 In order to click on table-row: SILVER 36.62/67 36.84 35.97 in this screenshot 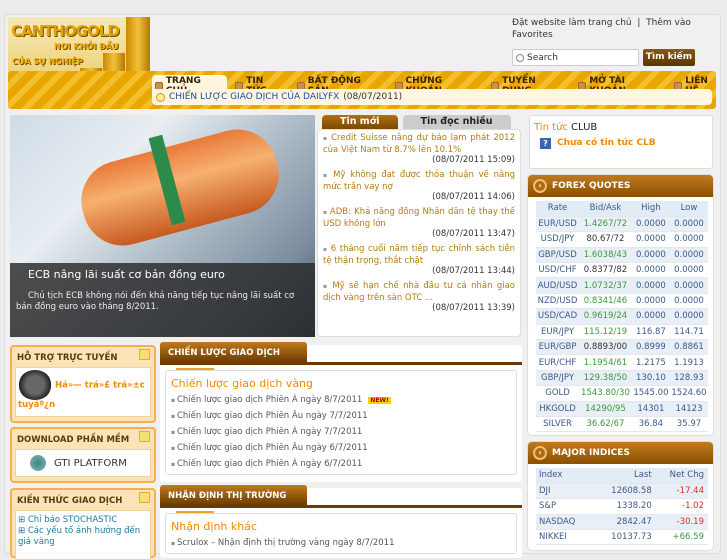, I will do `click(622, 424)`.